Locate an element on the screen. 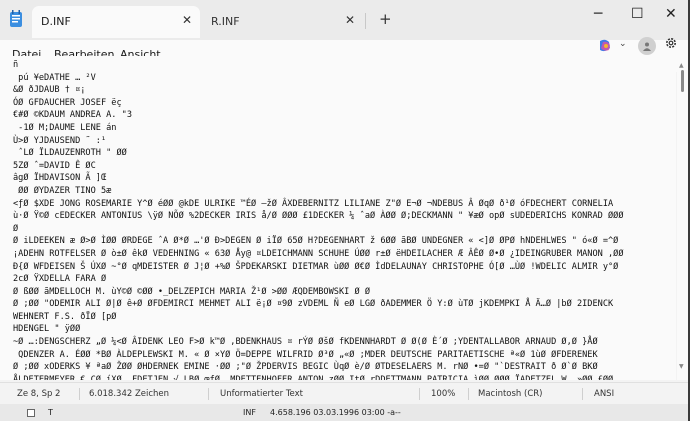 The image size is (690, 421). account-avatar is located at coordinates (647, 46).